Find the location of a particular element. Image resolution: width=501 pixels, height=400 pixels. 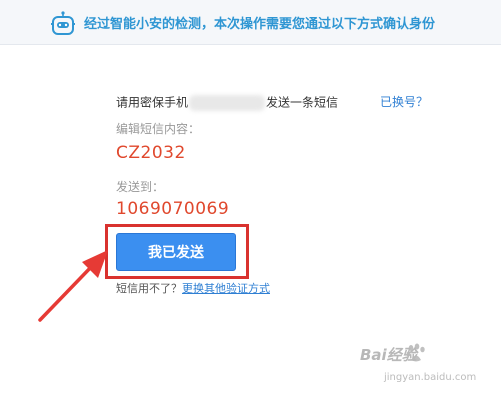

sms-content-label: 编辑短信内容： is located at coordinates (158, 129).